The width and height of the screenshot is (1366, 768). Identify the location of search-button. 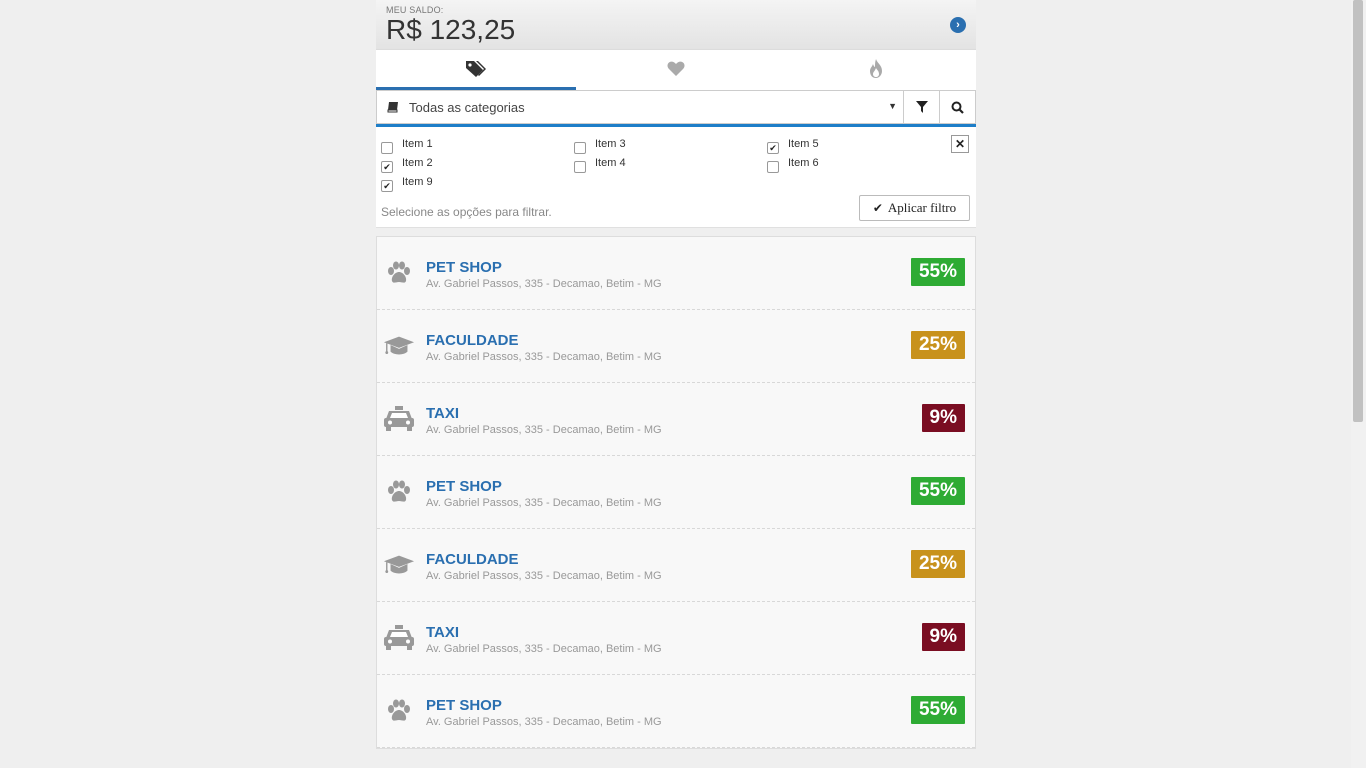
(958, 107).